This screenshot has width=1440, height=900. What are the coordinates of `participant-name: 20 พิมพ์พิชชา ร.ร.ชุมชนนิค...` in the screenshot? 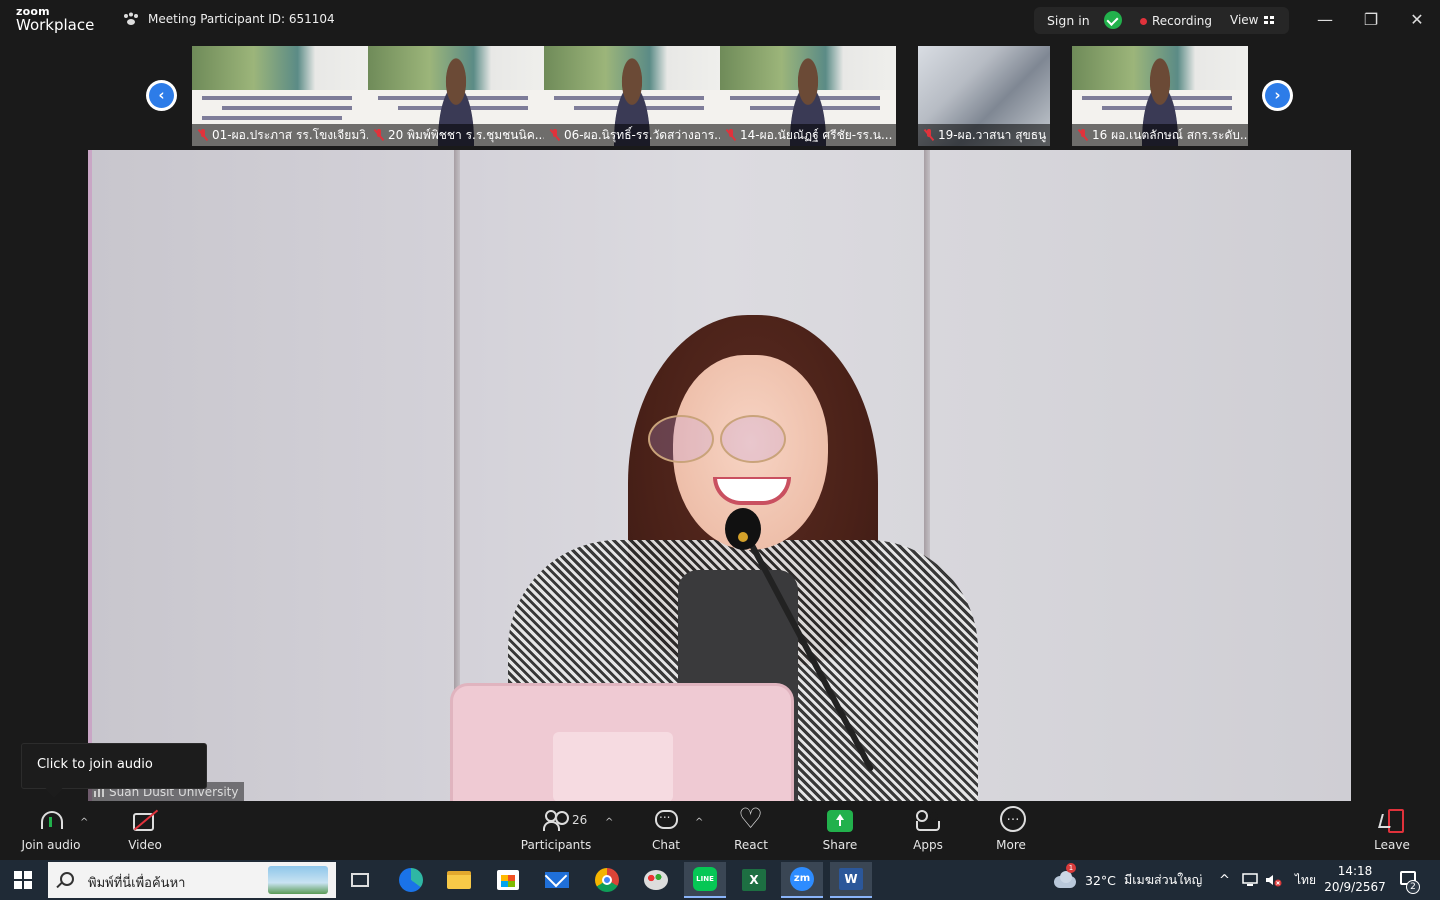 It's located at (466, 134).